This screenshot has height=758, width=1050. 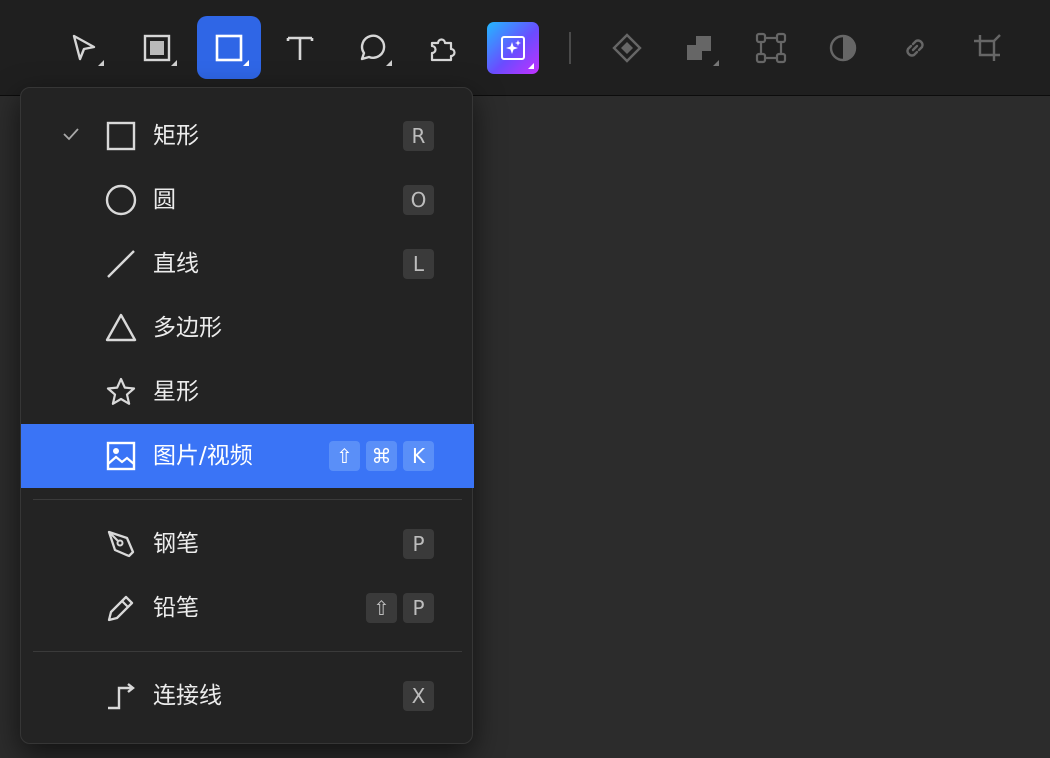 I want to click on vector-edit-tool-button, so click(x=771, y=47).